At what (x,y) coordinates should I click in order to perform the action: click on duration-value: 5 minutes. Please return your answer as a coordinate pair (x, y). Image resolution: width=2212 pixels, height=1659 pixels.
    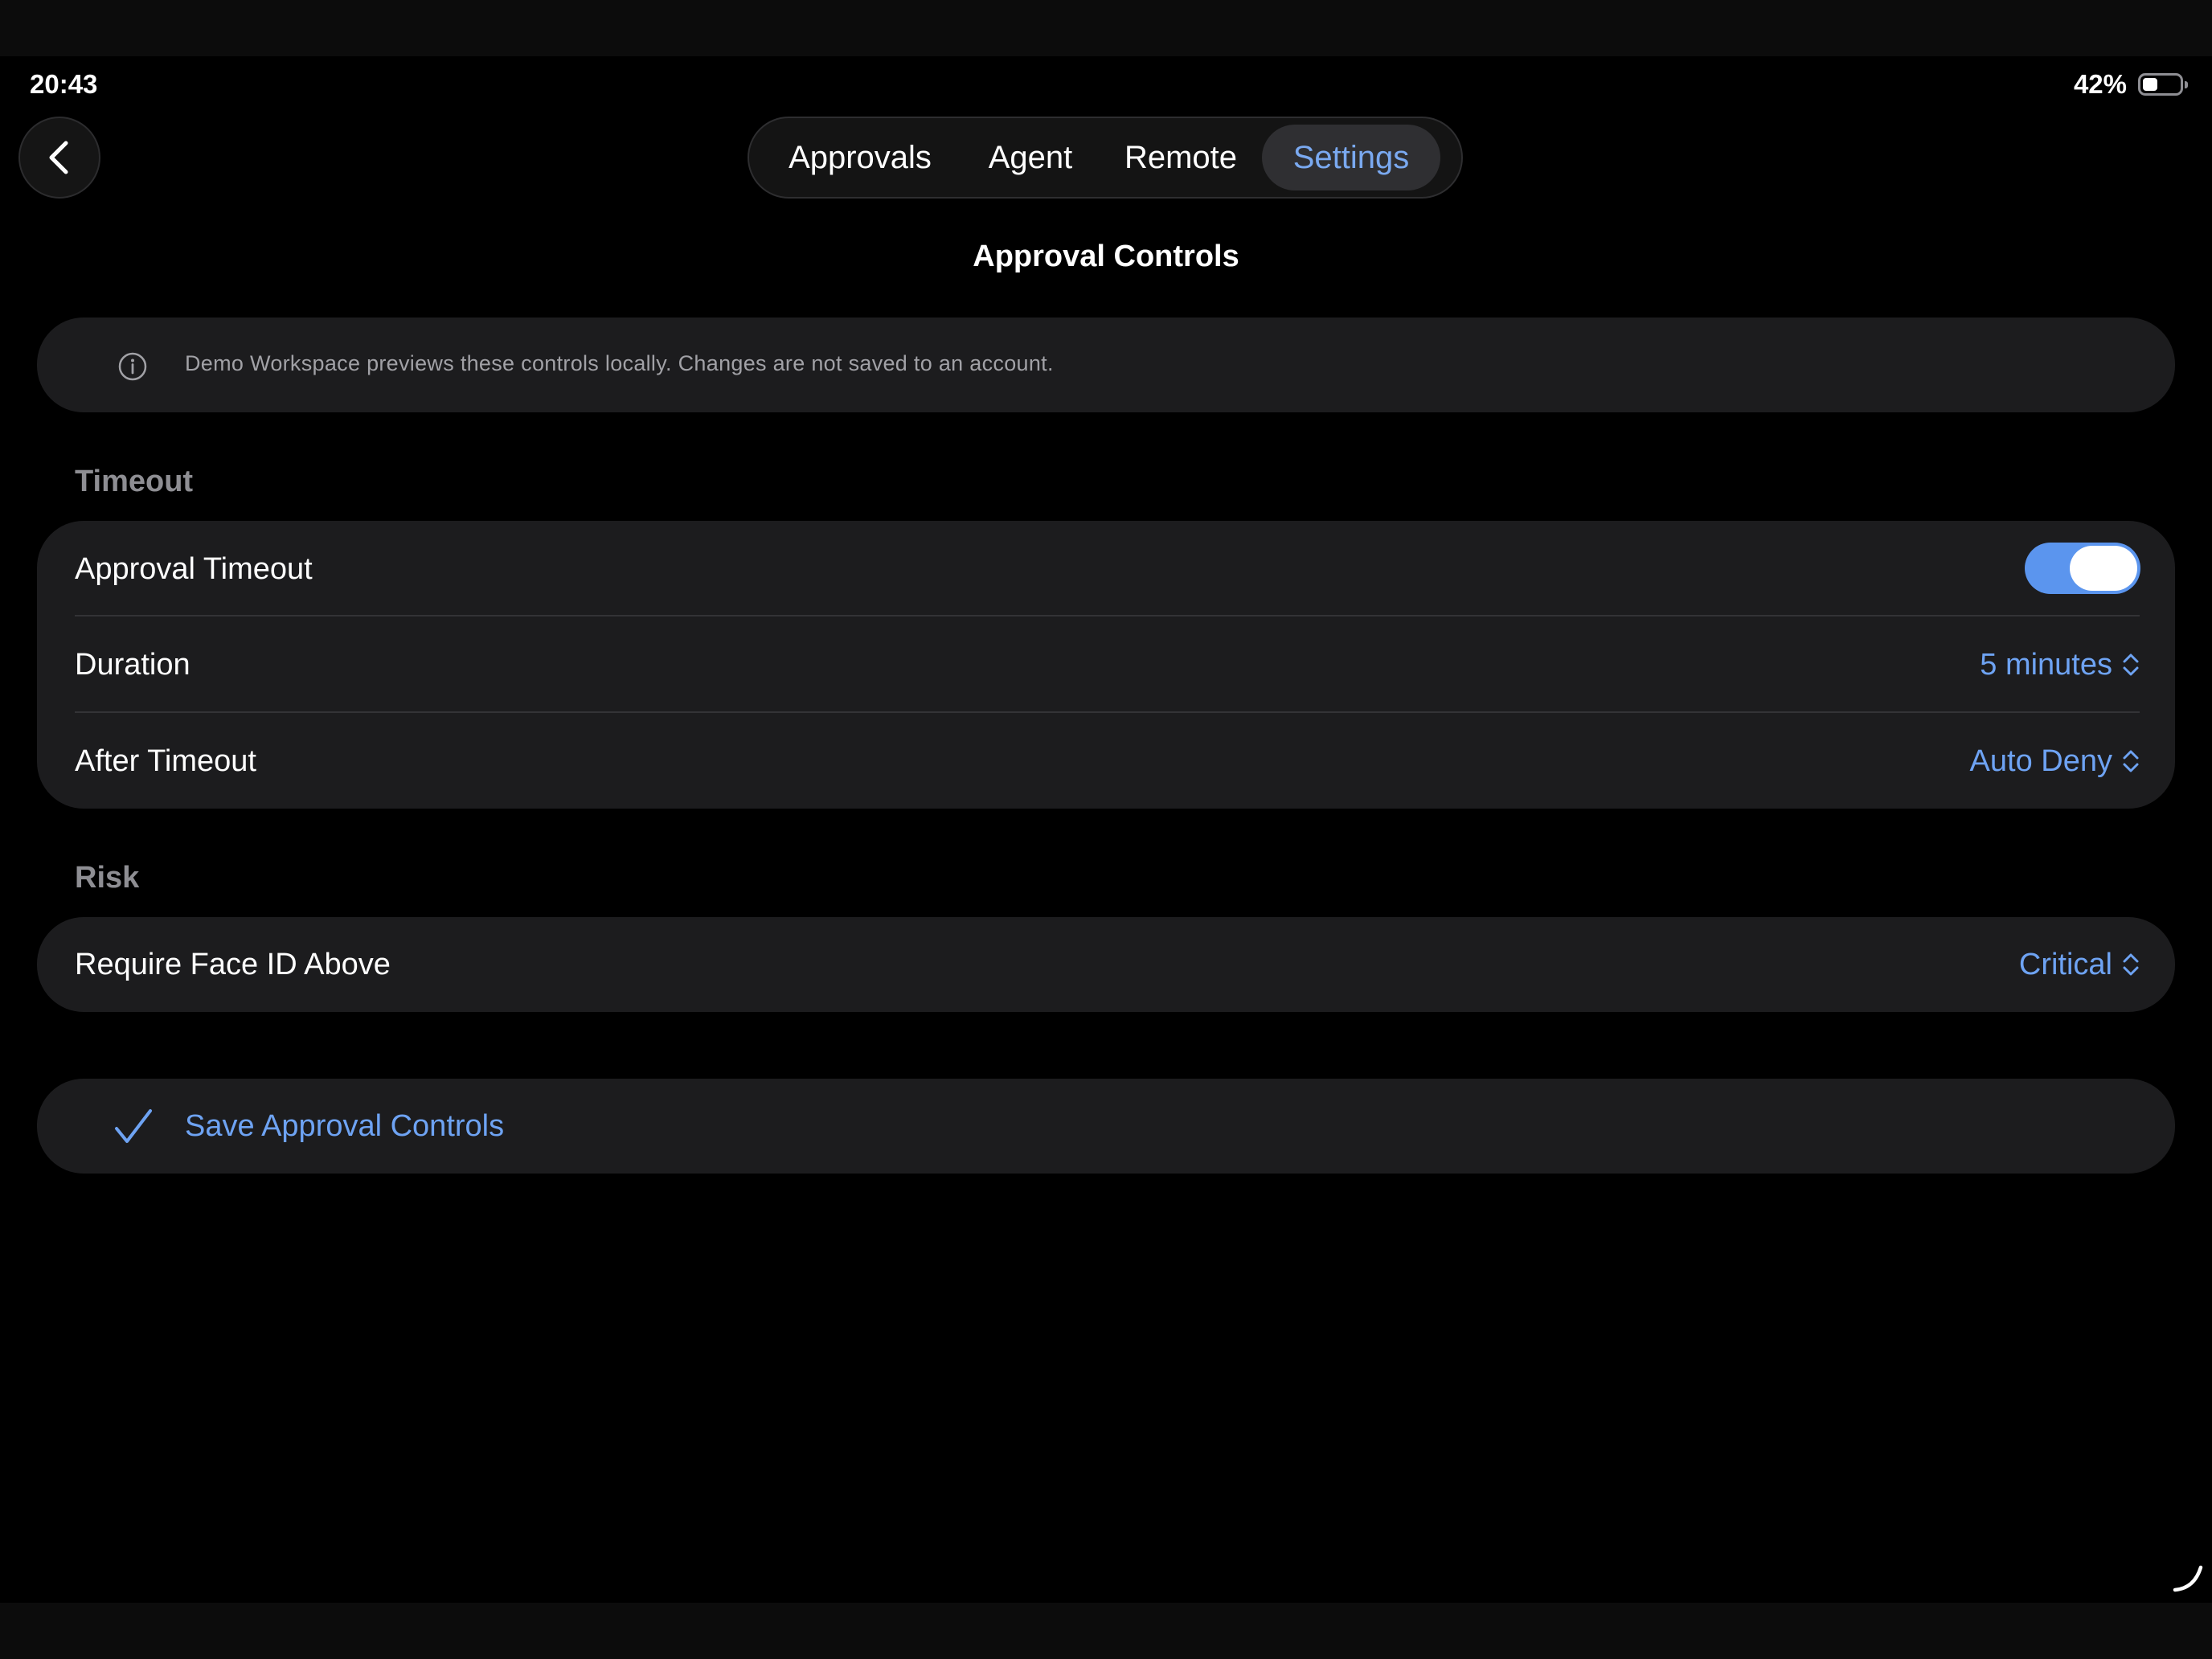
    Looking at the image, I should click on (2046, 664).